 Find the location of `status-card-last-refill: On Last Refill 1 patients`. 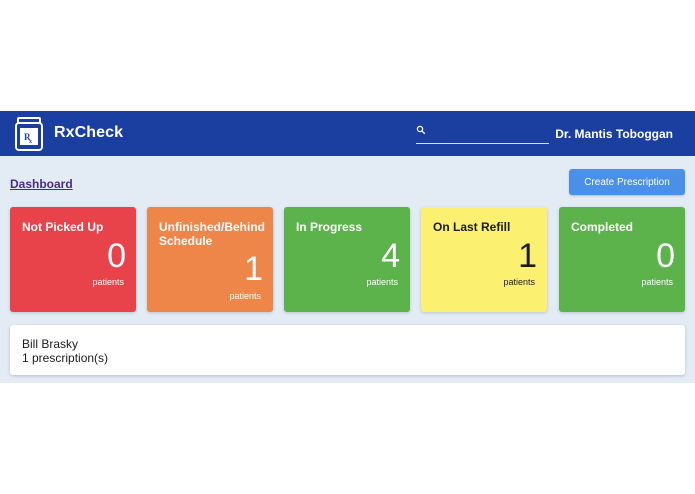

status-card-last-refill: On Last Refill 1 patients is located at coordinates (484, 259).